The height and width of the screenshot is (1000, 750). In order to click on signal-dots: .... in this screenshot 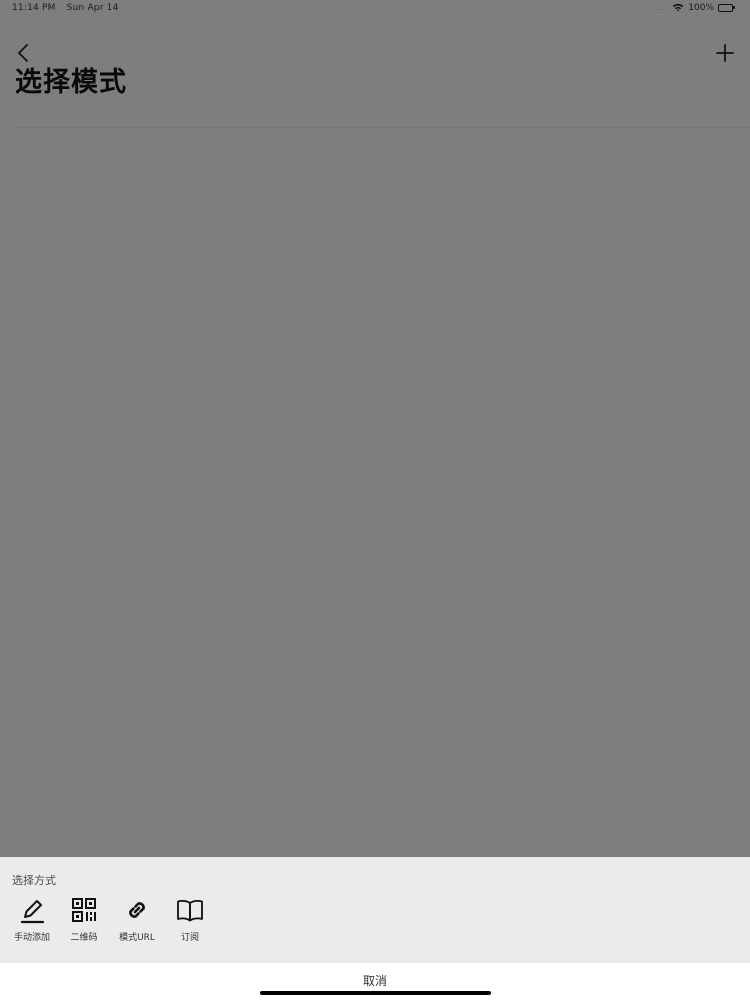, I will do `click(660, 8)`.